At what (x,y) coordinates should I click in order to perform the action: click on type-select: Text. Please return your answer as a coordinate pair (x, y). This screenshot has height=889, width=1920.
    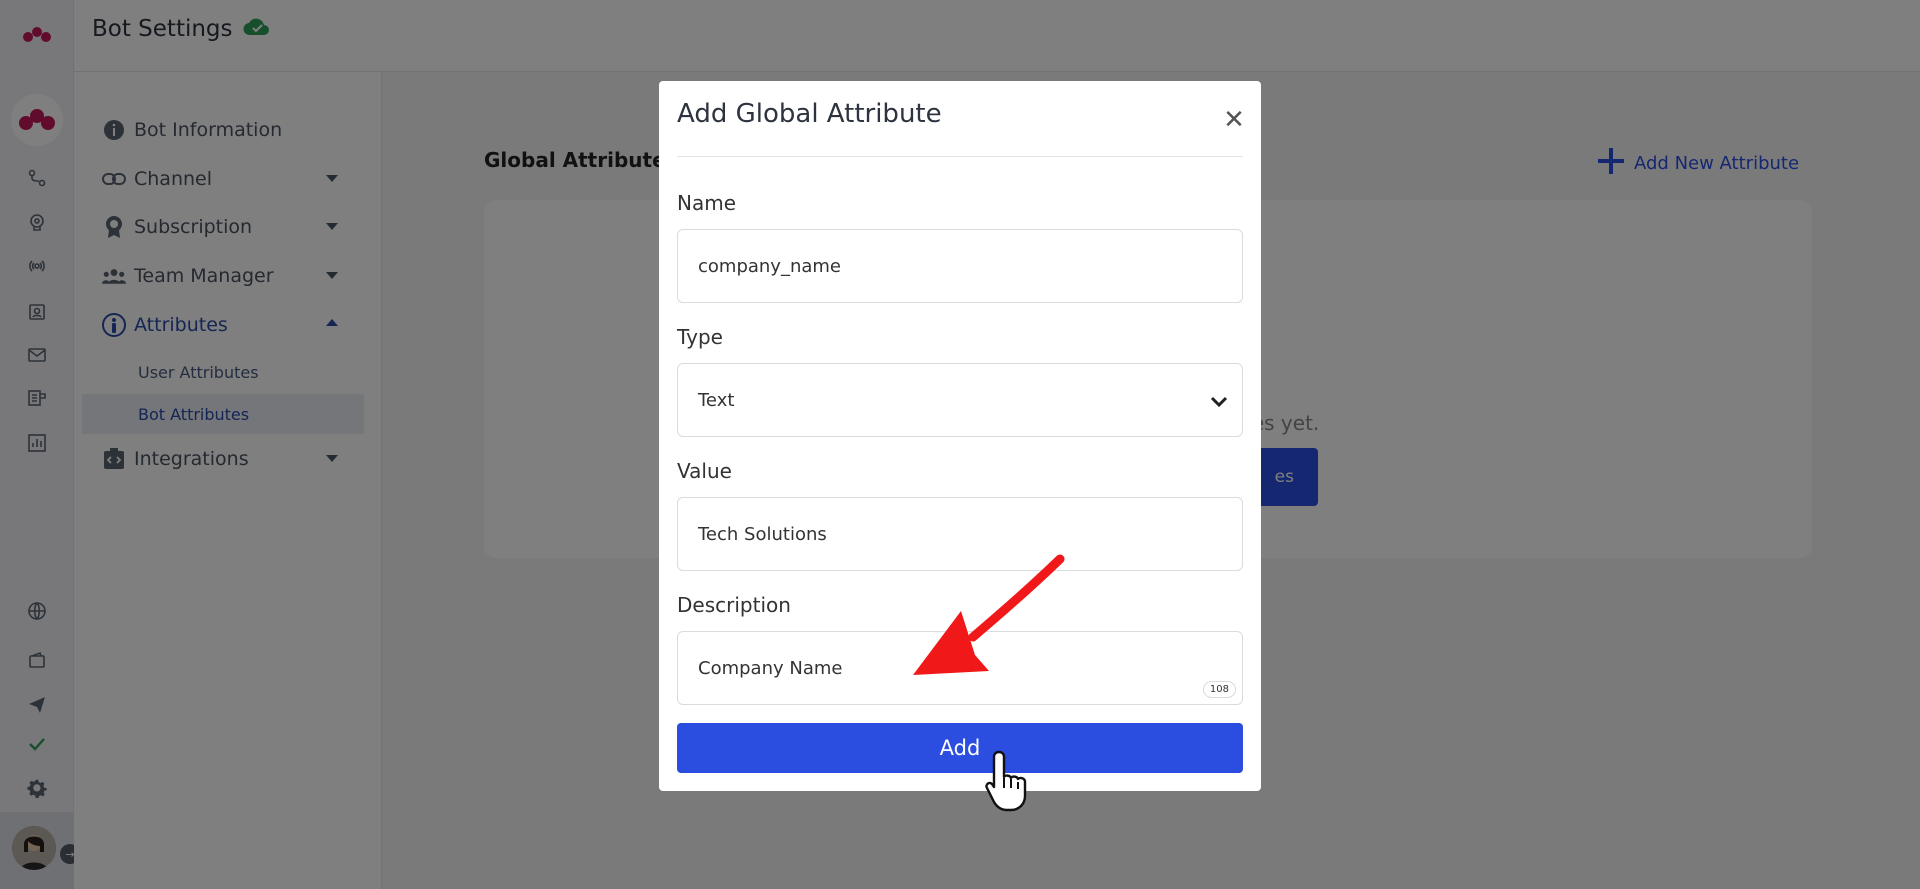
    Looking at the image, I should click on (960, 400).